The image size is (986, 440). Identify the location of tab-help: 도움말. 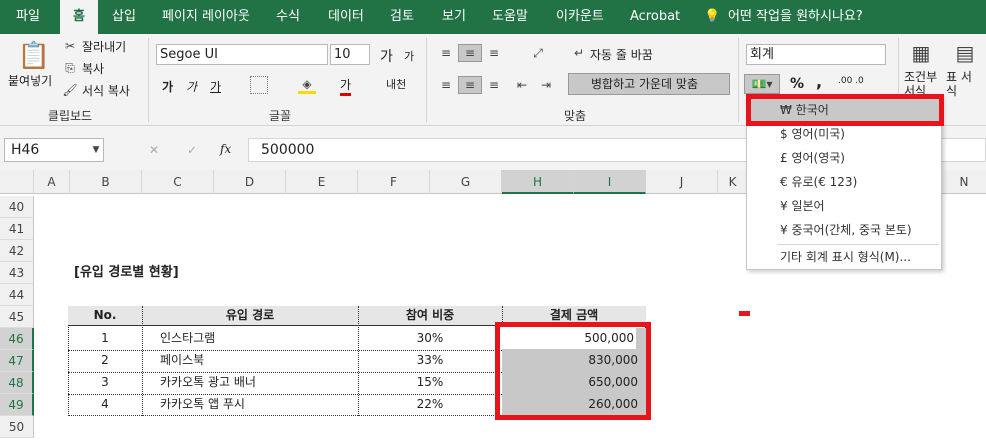
(510, 17).